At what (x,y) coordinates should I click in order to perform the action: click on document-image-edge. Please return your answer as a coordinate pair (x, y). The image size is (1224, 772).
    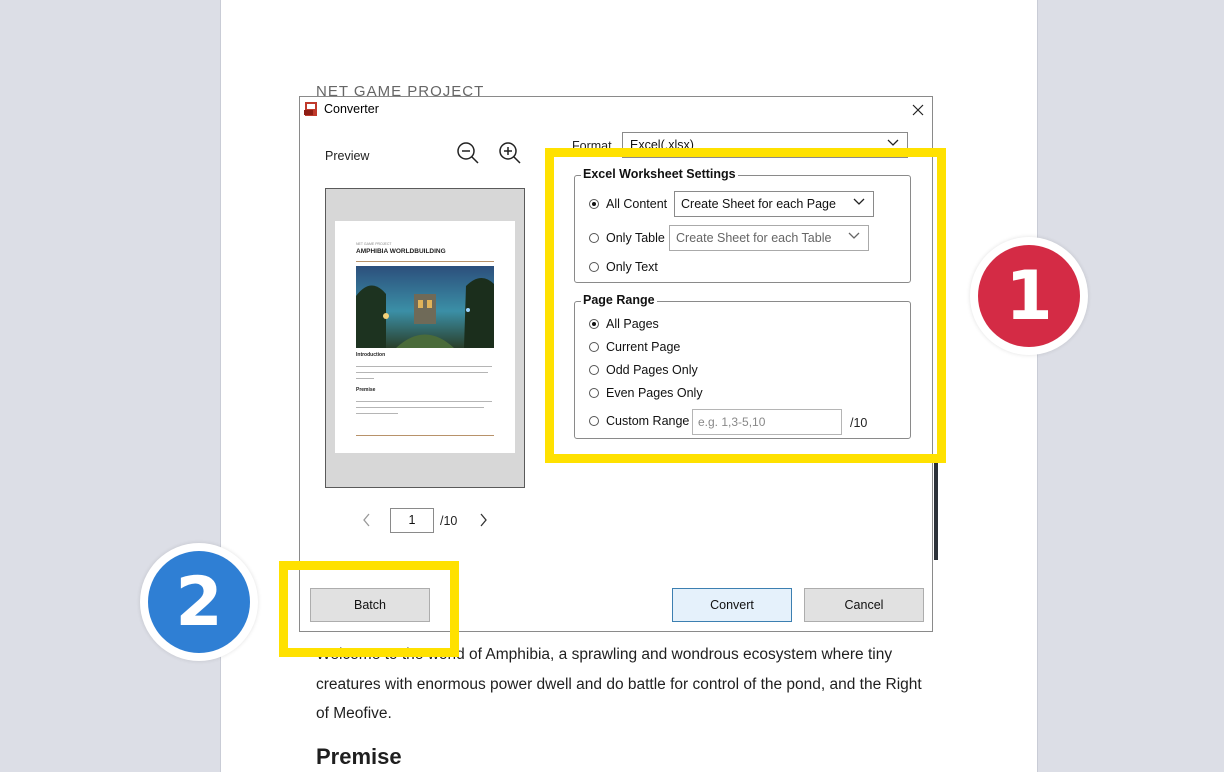
    Looking at the image, I should click on (936, 510).